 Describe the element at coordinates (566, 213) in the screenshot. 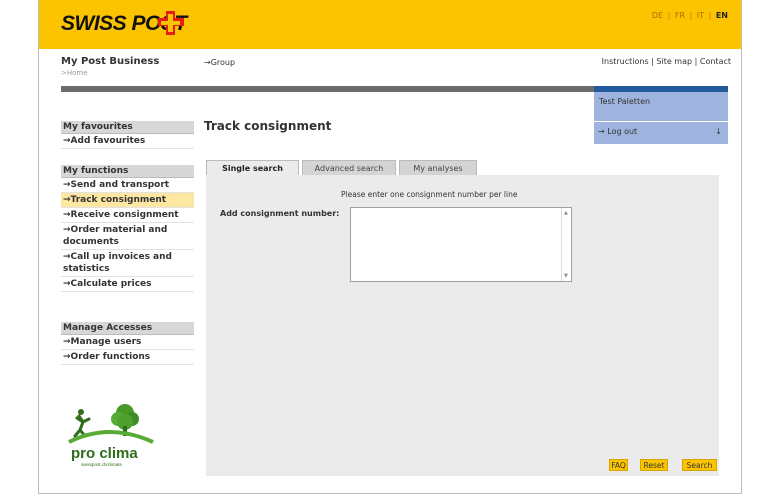

I see `scroll-up-icon: ▲` at that location.